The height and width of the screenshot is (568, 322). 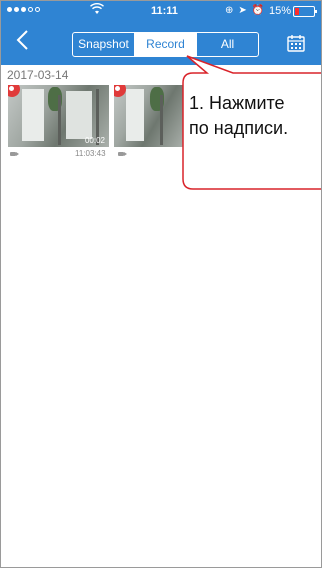 What do you see at coordinates (237, 103) in the screenshot?
I see `instruction-line-1: 1. Нажмите` at bounding box center [237, 103].